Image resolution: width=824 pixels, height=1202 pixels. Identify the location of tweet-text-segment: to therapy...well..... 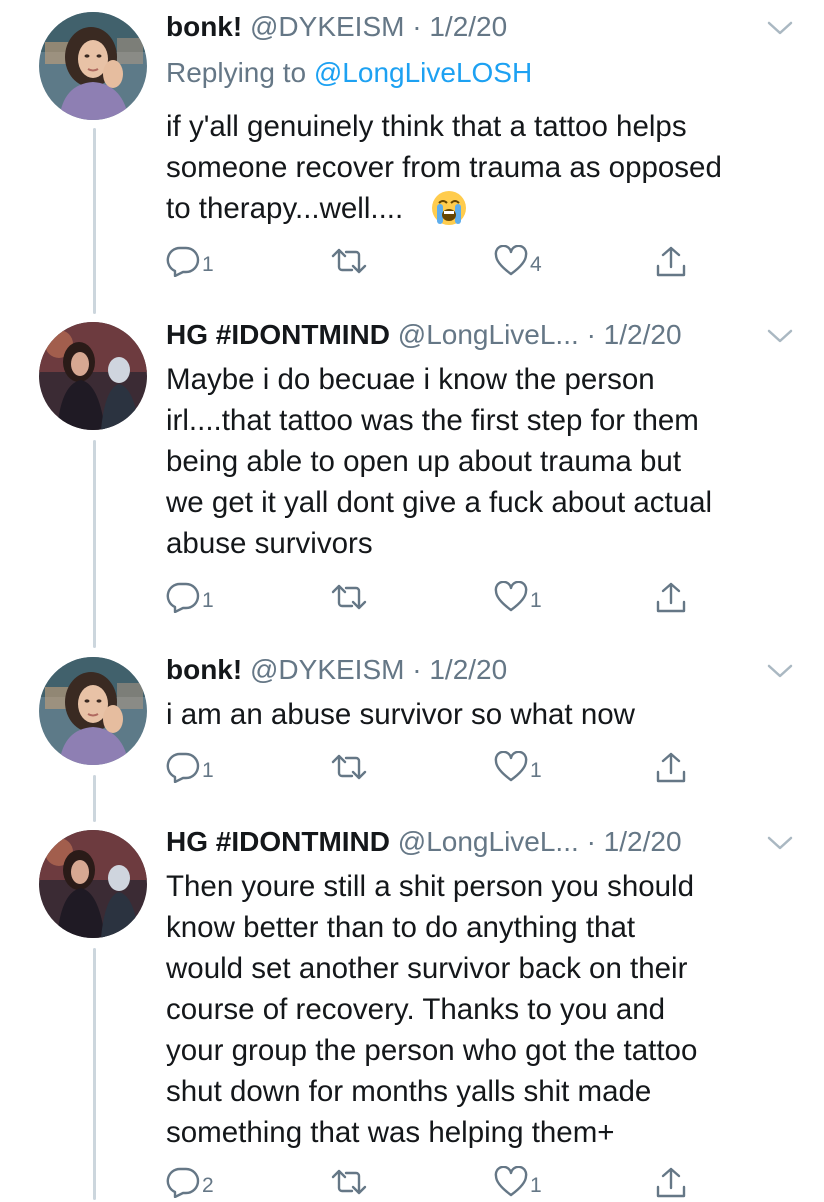
(285, 208).